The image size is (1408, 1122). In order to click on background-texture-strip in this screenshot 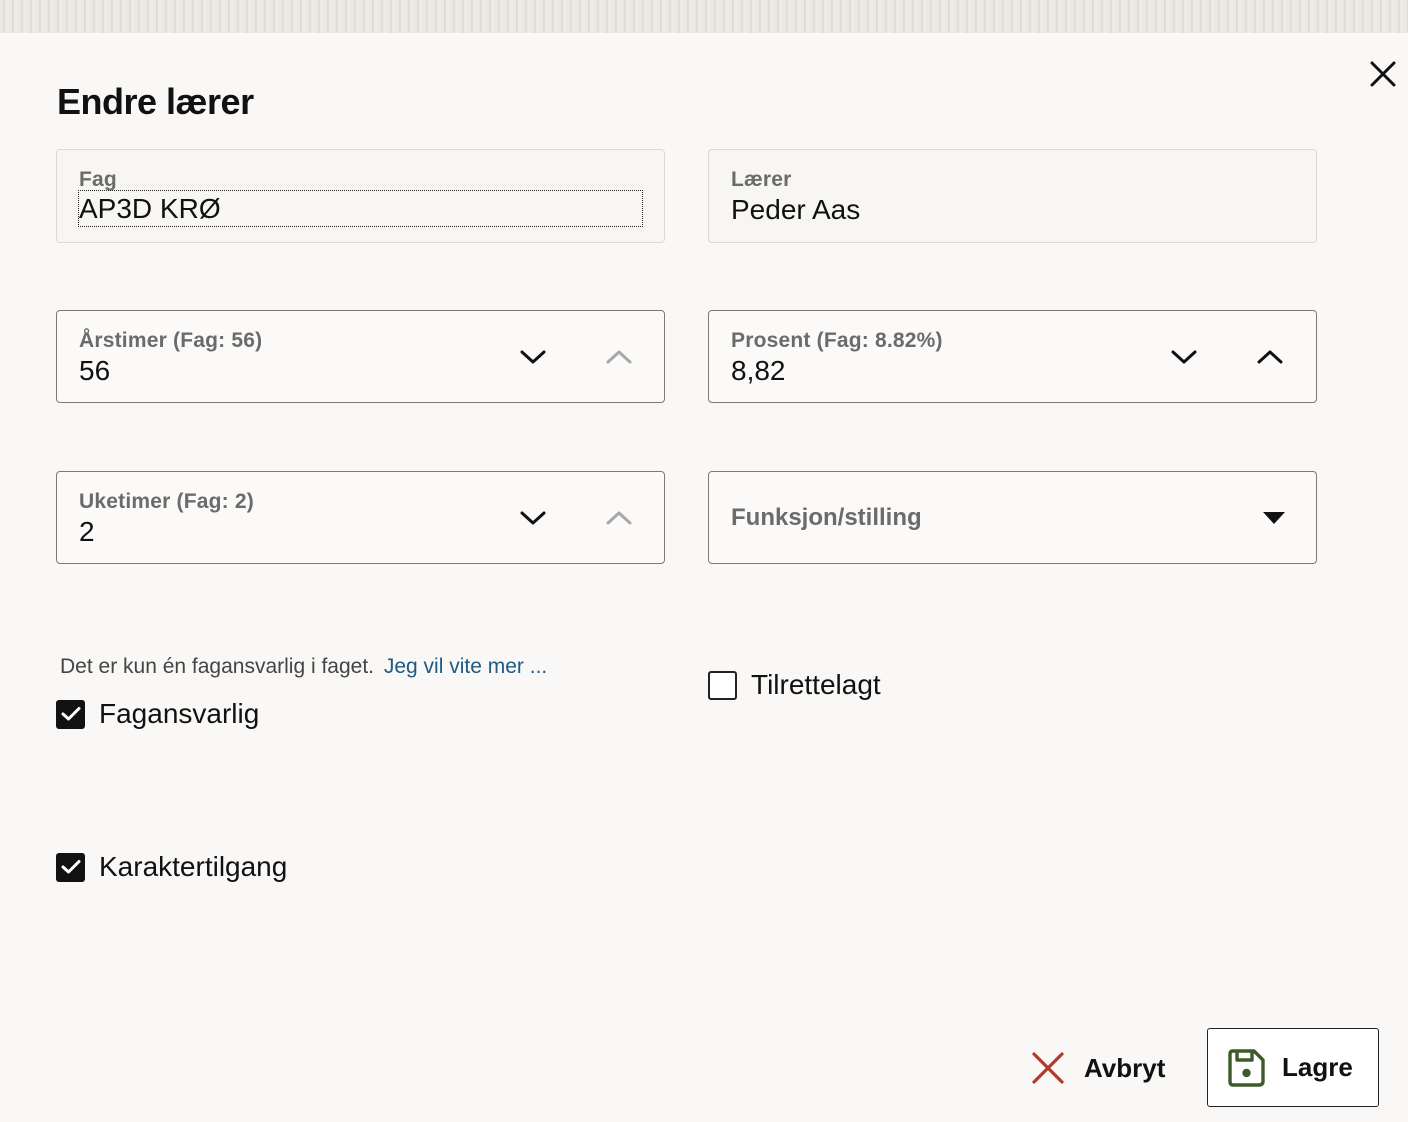, I will do `click(704, 16)`.